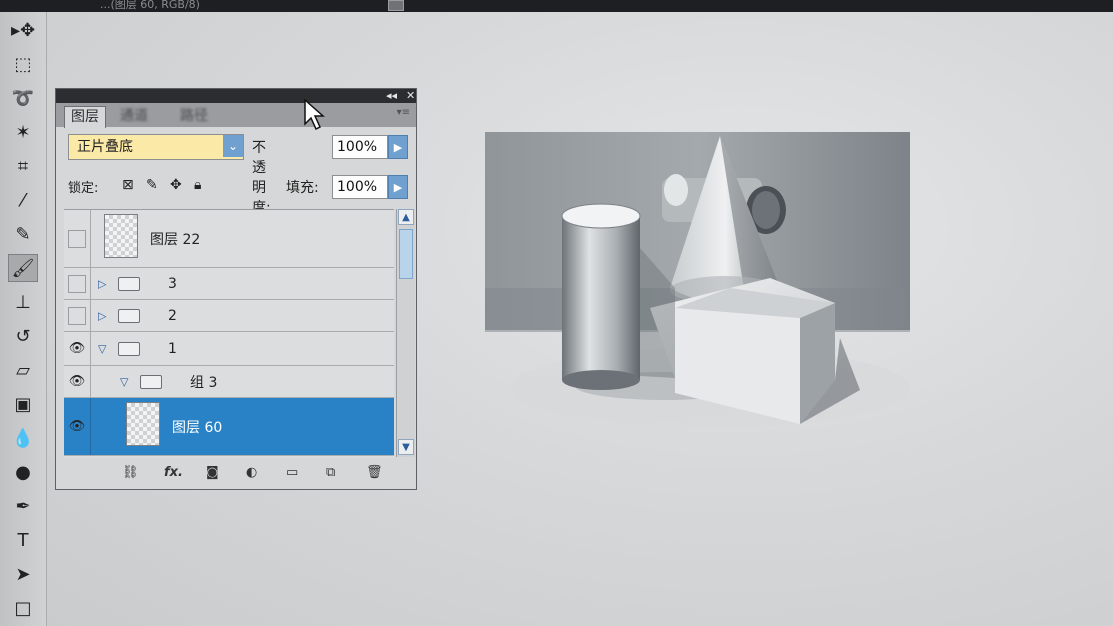 This screenshot has height=626, width=1113. I want to click on history-brush-tool-icon: ↺, so click(23, 336).